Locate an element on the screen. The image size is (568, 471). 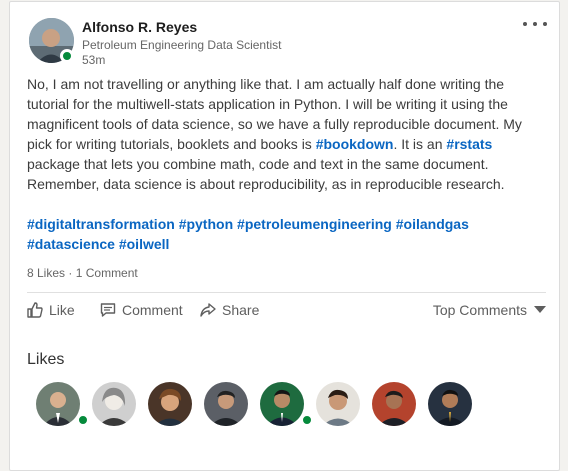
likers-list is located at coordinates (296, 405).